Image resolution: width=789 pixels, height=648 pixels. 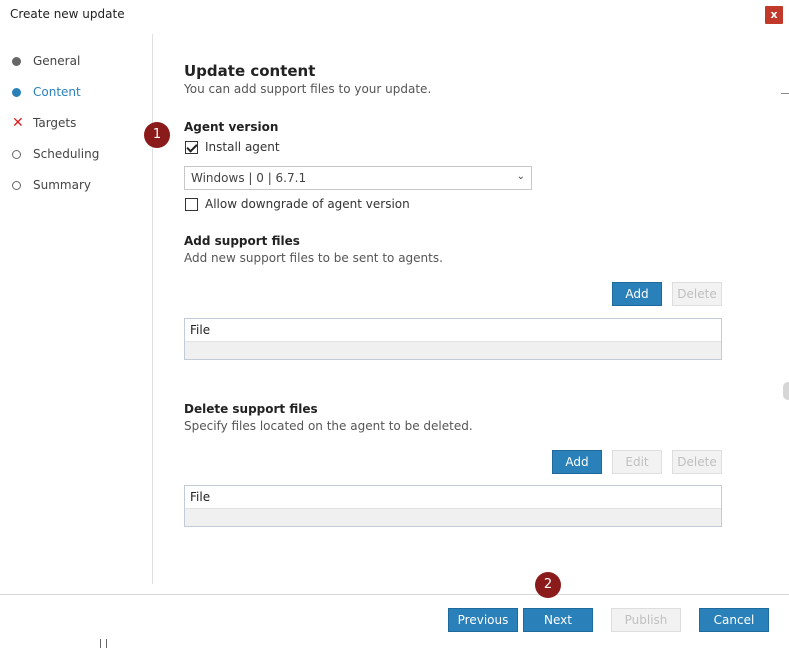 What do you see at coordinates (152, 309) in the screenshot?
I see `sidebar-divider` at bounding box center [152, 309].